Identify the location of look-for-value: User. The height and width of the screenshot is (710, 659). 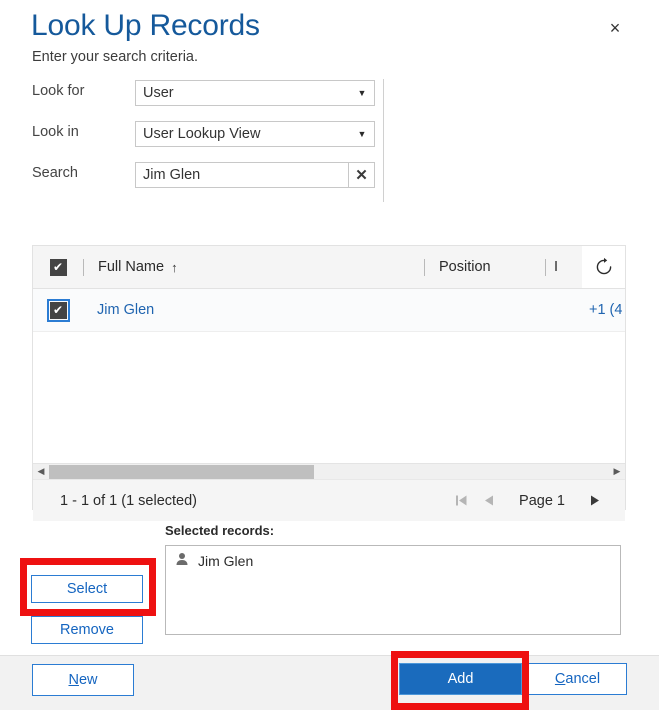
(158, 93).